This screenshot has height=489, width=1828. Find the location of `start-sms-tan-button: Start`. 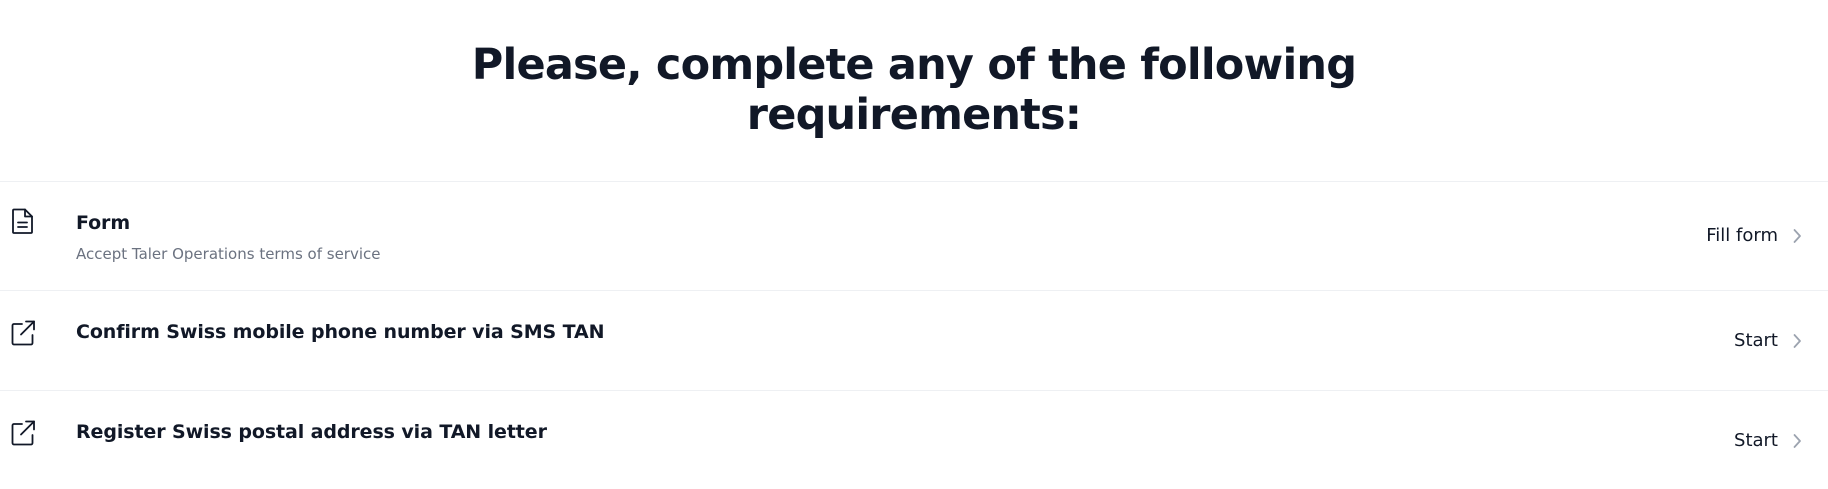

start-sms-tan-button: Start is located at coordinates (1768, 341).